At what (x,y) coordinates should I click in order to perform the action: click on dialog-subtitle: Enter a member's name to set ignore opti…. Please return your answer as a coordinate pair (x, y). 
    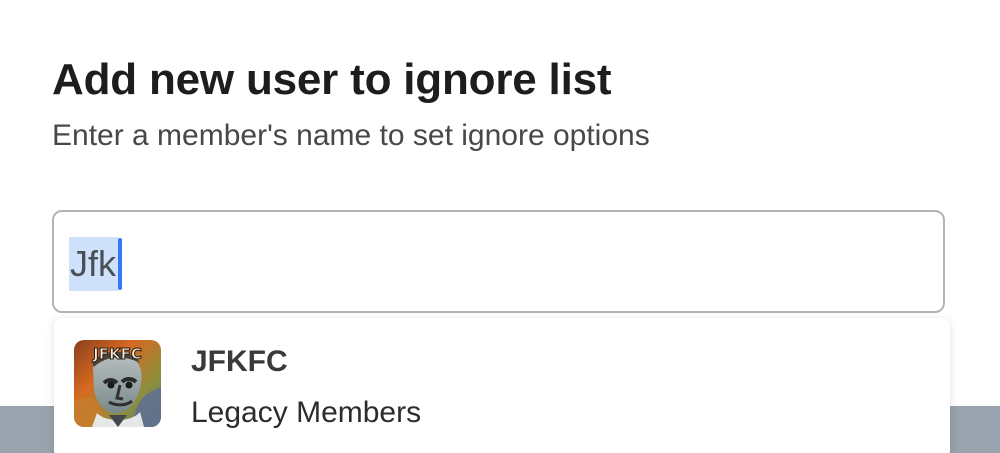
    Looking at the image, I should click on (351, 135).